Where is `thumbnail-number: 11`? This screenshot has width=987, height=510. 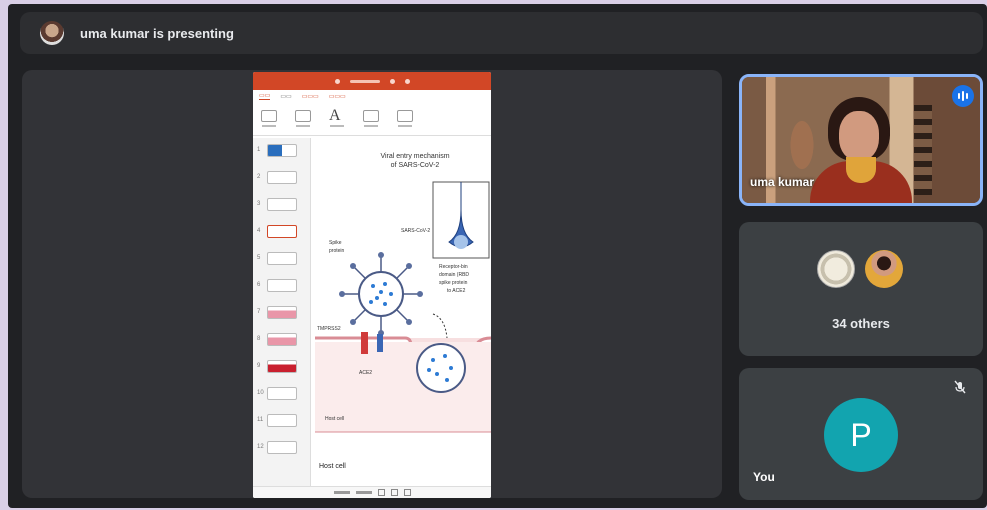 thumbnail-number: 11 is located at coordinates (260, 420).